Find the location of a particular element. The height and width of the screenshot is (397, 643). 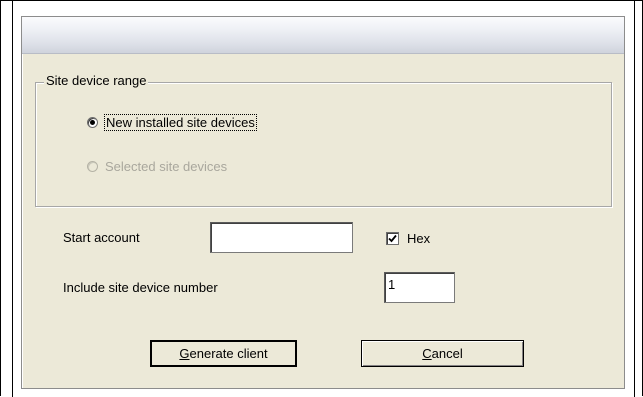

start-account-input is located at coordinates (281, 237).